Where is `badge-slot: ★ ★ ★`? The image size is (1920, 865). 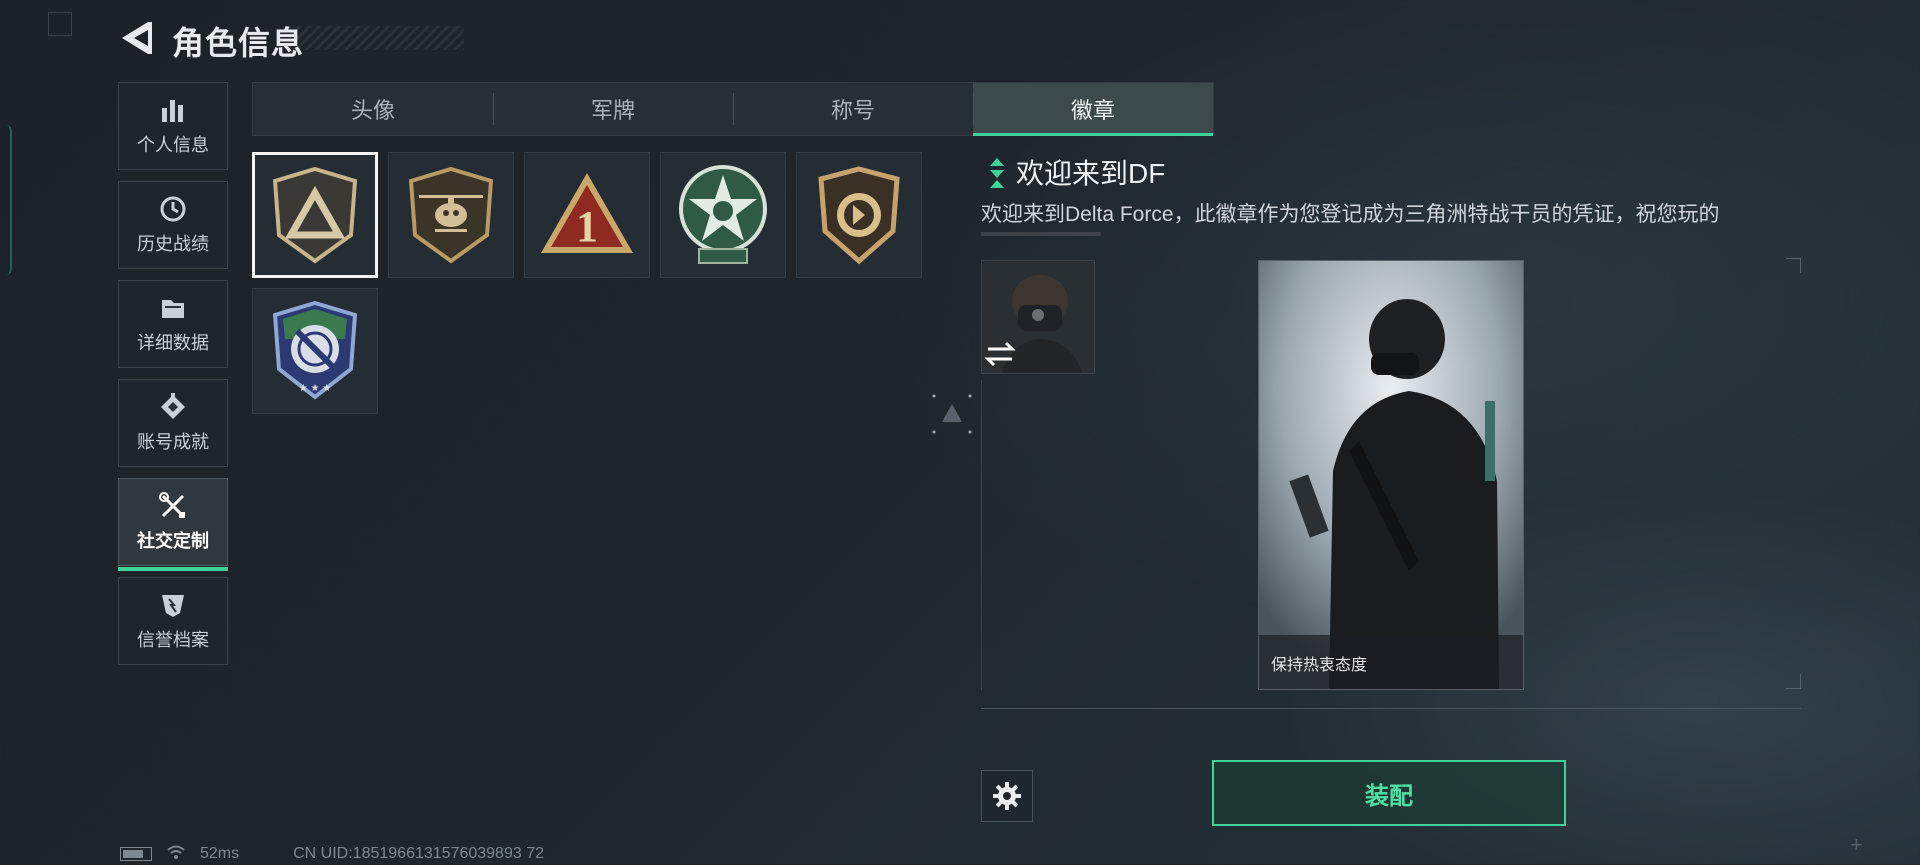
badge-slot: ★ ★ ★ is located at coordinates (315, 351).